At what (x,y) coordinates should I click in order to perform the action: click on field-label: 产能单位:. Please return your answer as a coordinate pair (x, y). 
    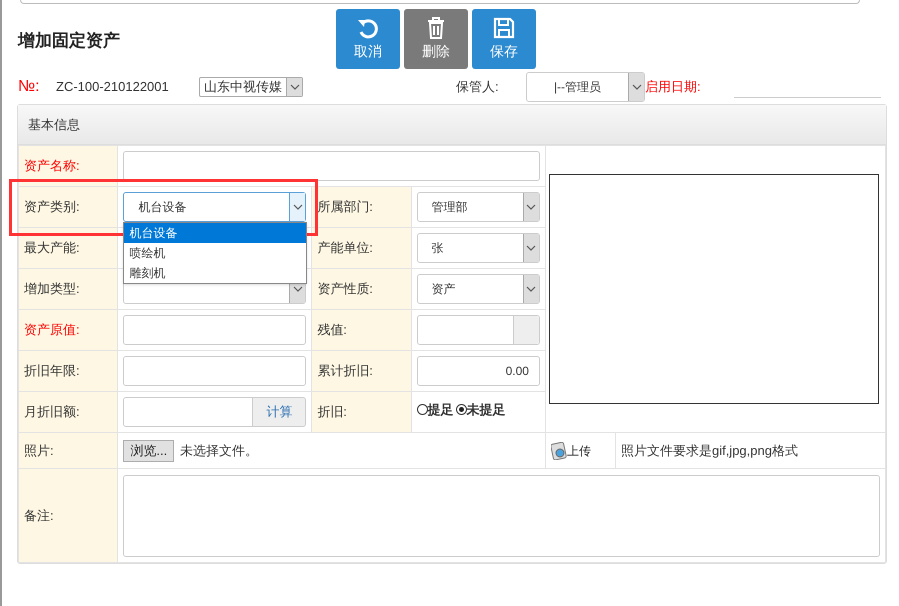
    Looking at the image, I should click on (345, 248).